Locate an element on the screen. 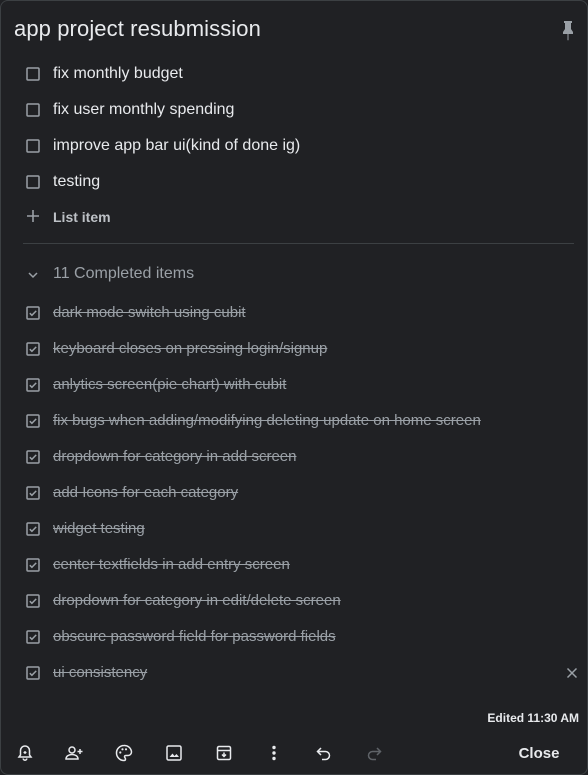 Image resolution: width=588 pixels, height=775 pixels. image-icon is located at coordinates (174, 753).